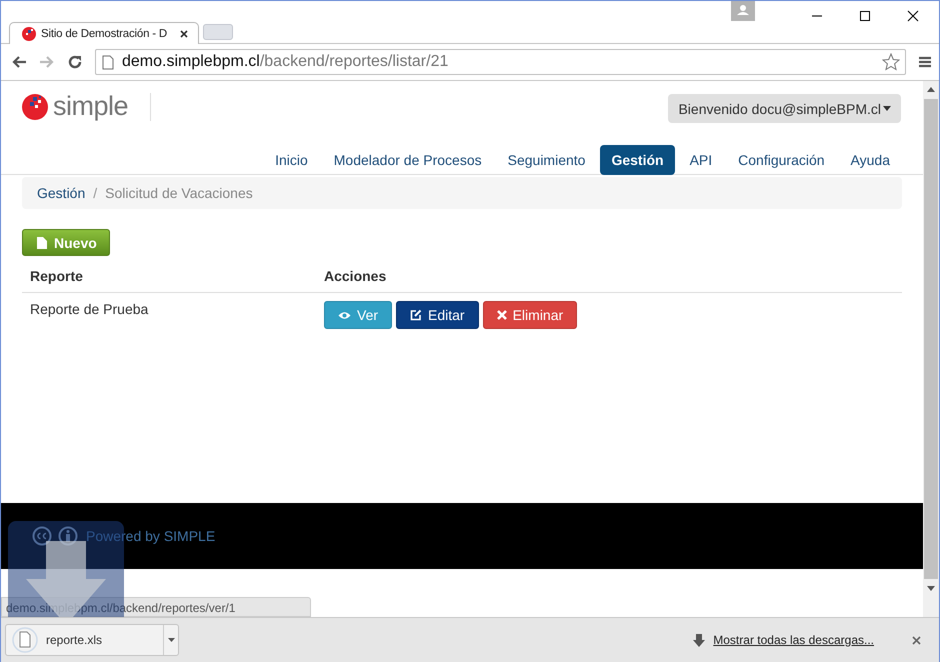 This screenshot has height=662, width=940. What do you see at coordinates (546, 160) in the screenshot?
I see `nav-tab: Seguimiento` at bounding box center [546, 160].